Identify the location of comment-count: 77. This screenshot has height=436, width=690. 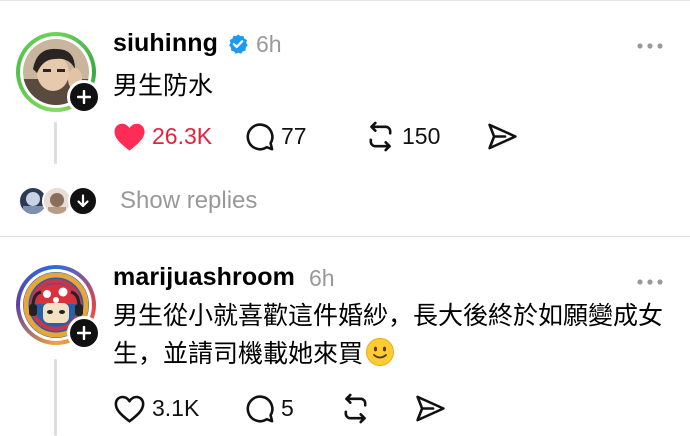
(294, 136).